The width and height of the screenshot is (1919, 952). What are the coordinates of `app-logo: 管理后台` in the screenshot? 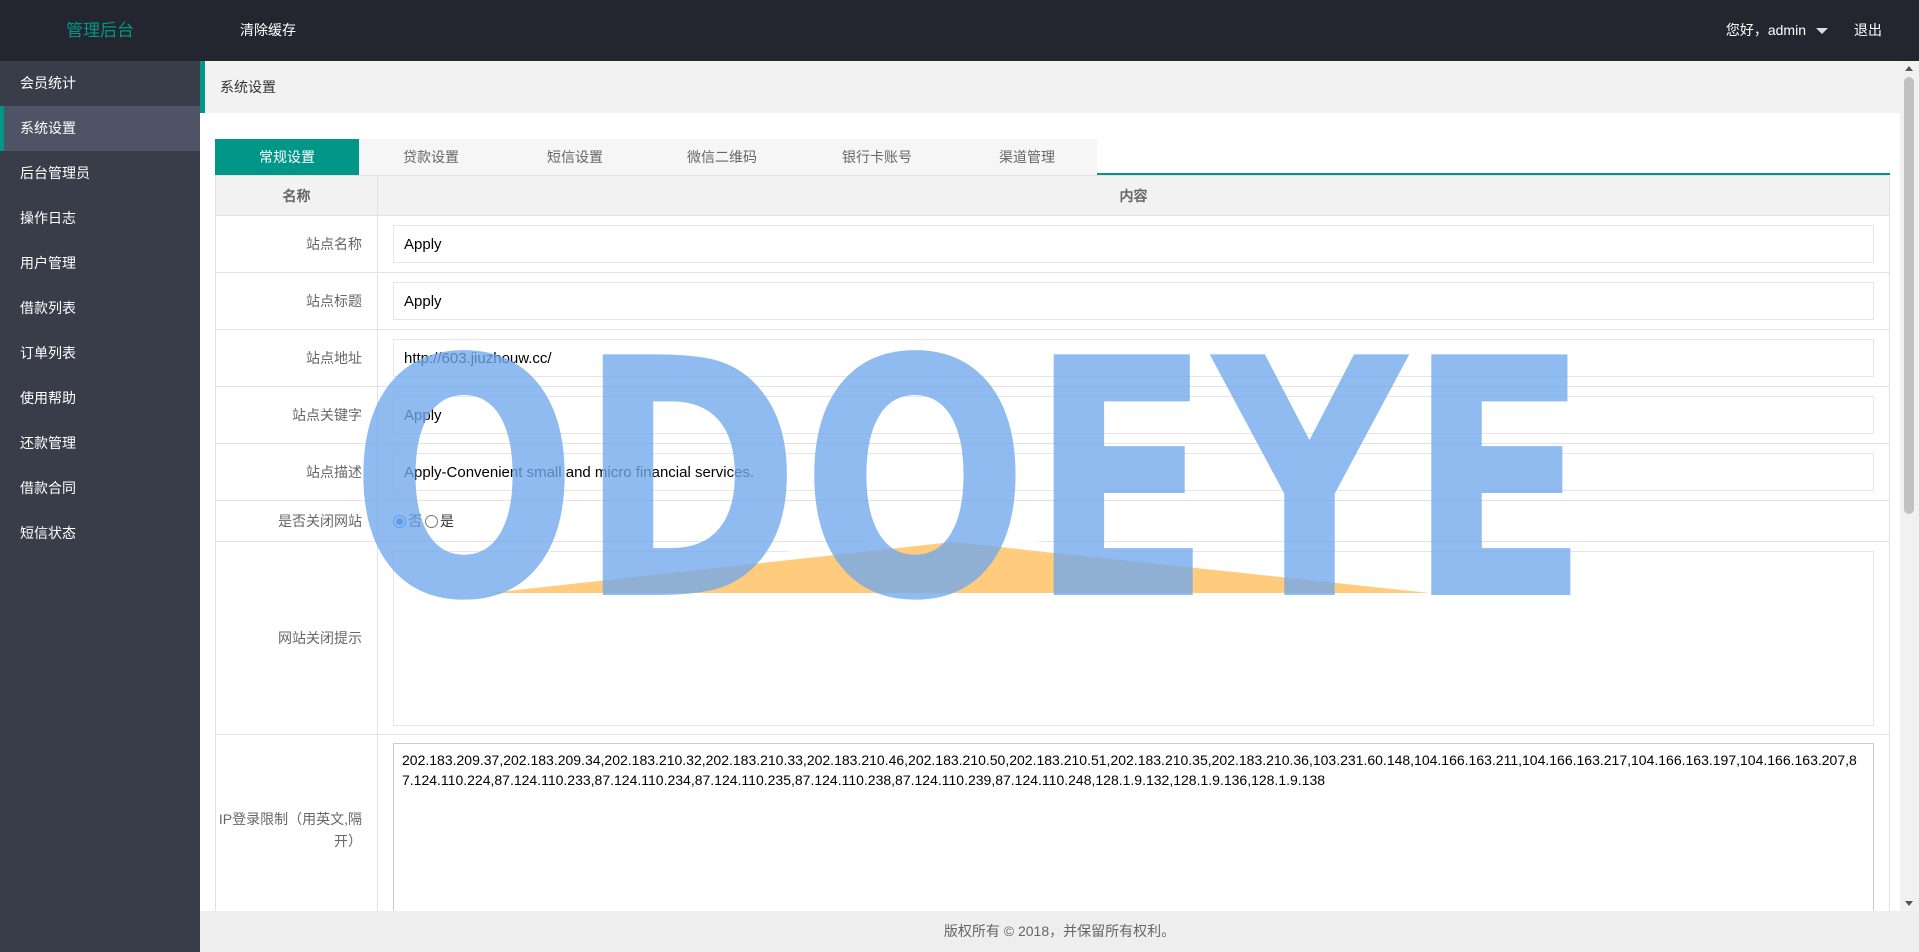 It's located at (100, 30).